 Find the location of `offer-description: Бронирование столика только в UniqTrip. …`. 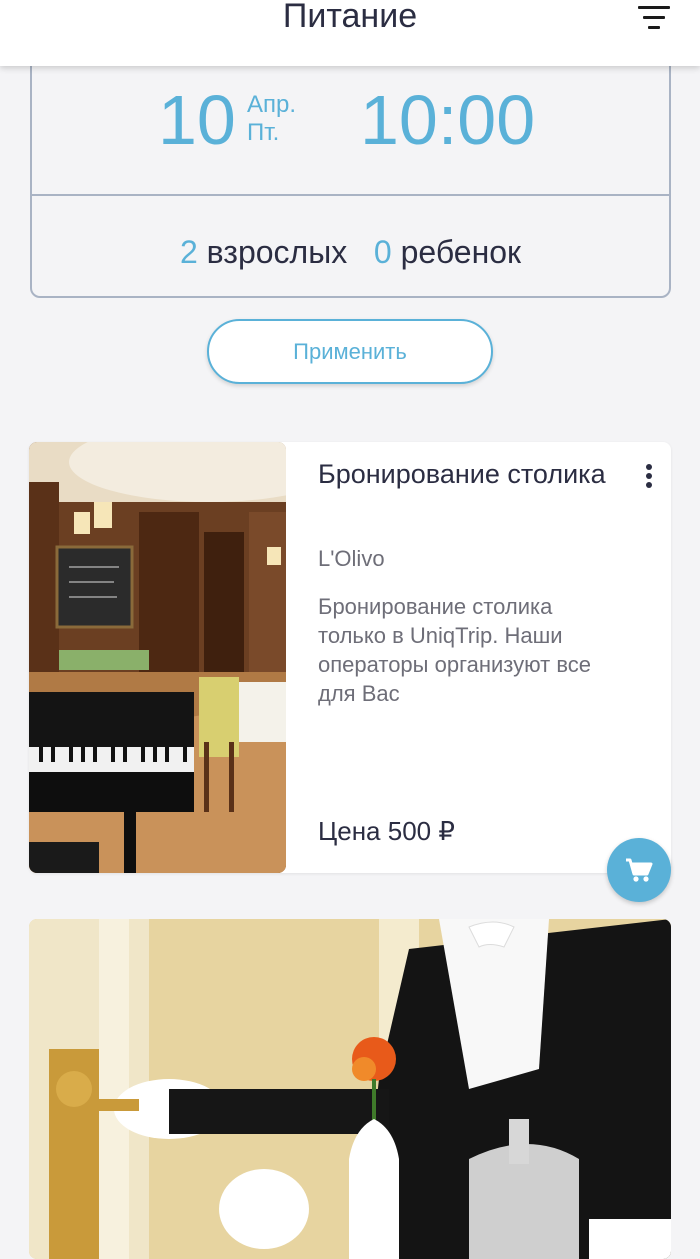

offer-description: Бронирование столика только в UniqTrip. … is located at coordinates (455, 650).